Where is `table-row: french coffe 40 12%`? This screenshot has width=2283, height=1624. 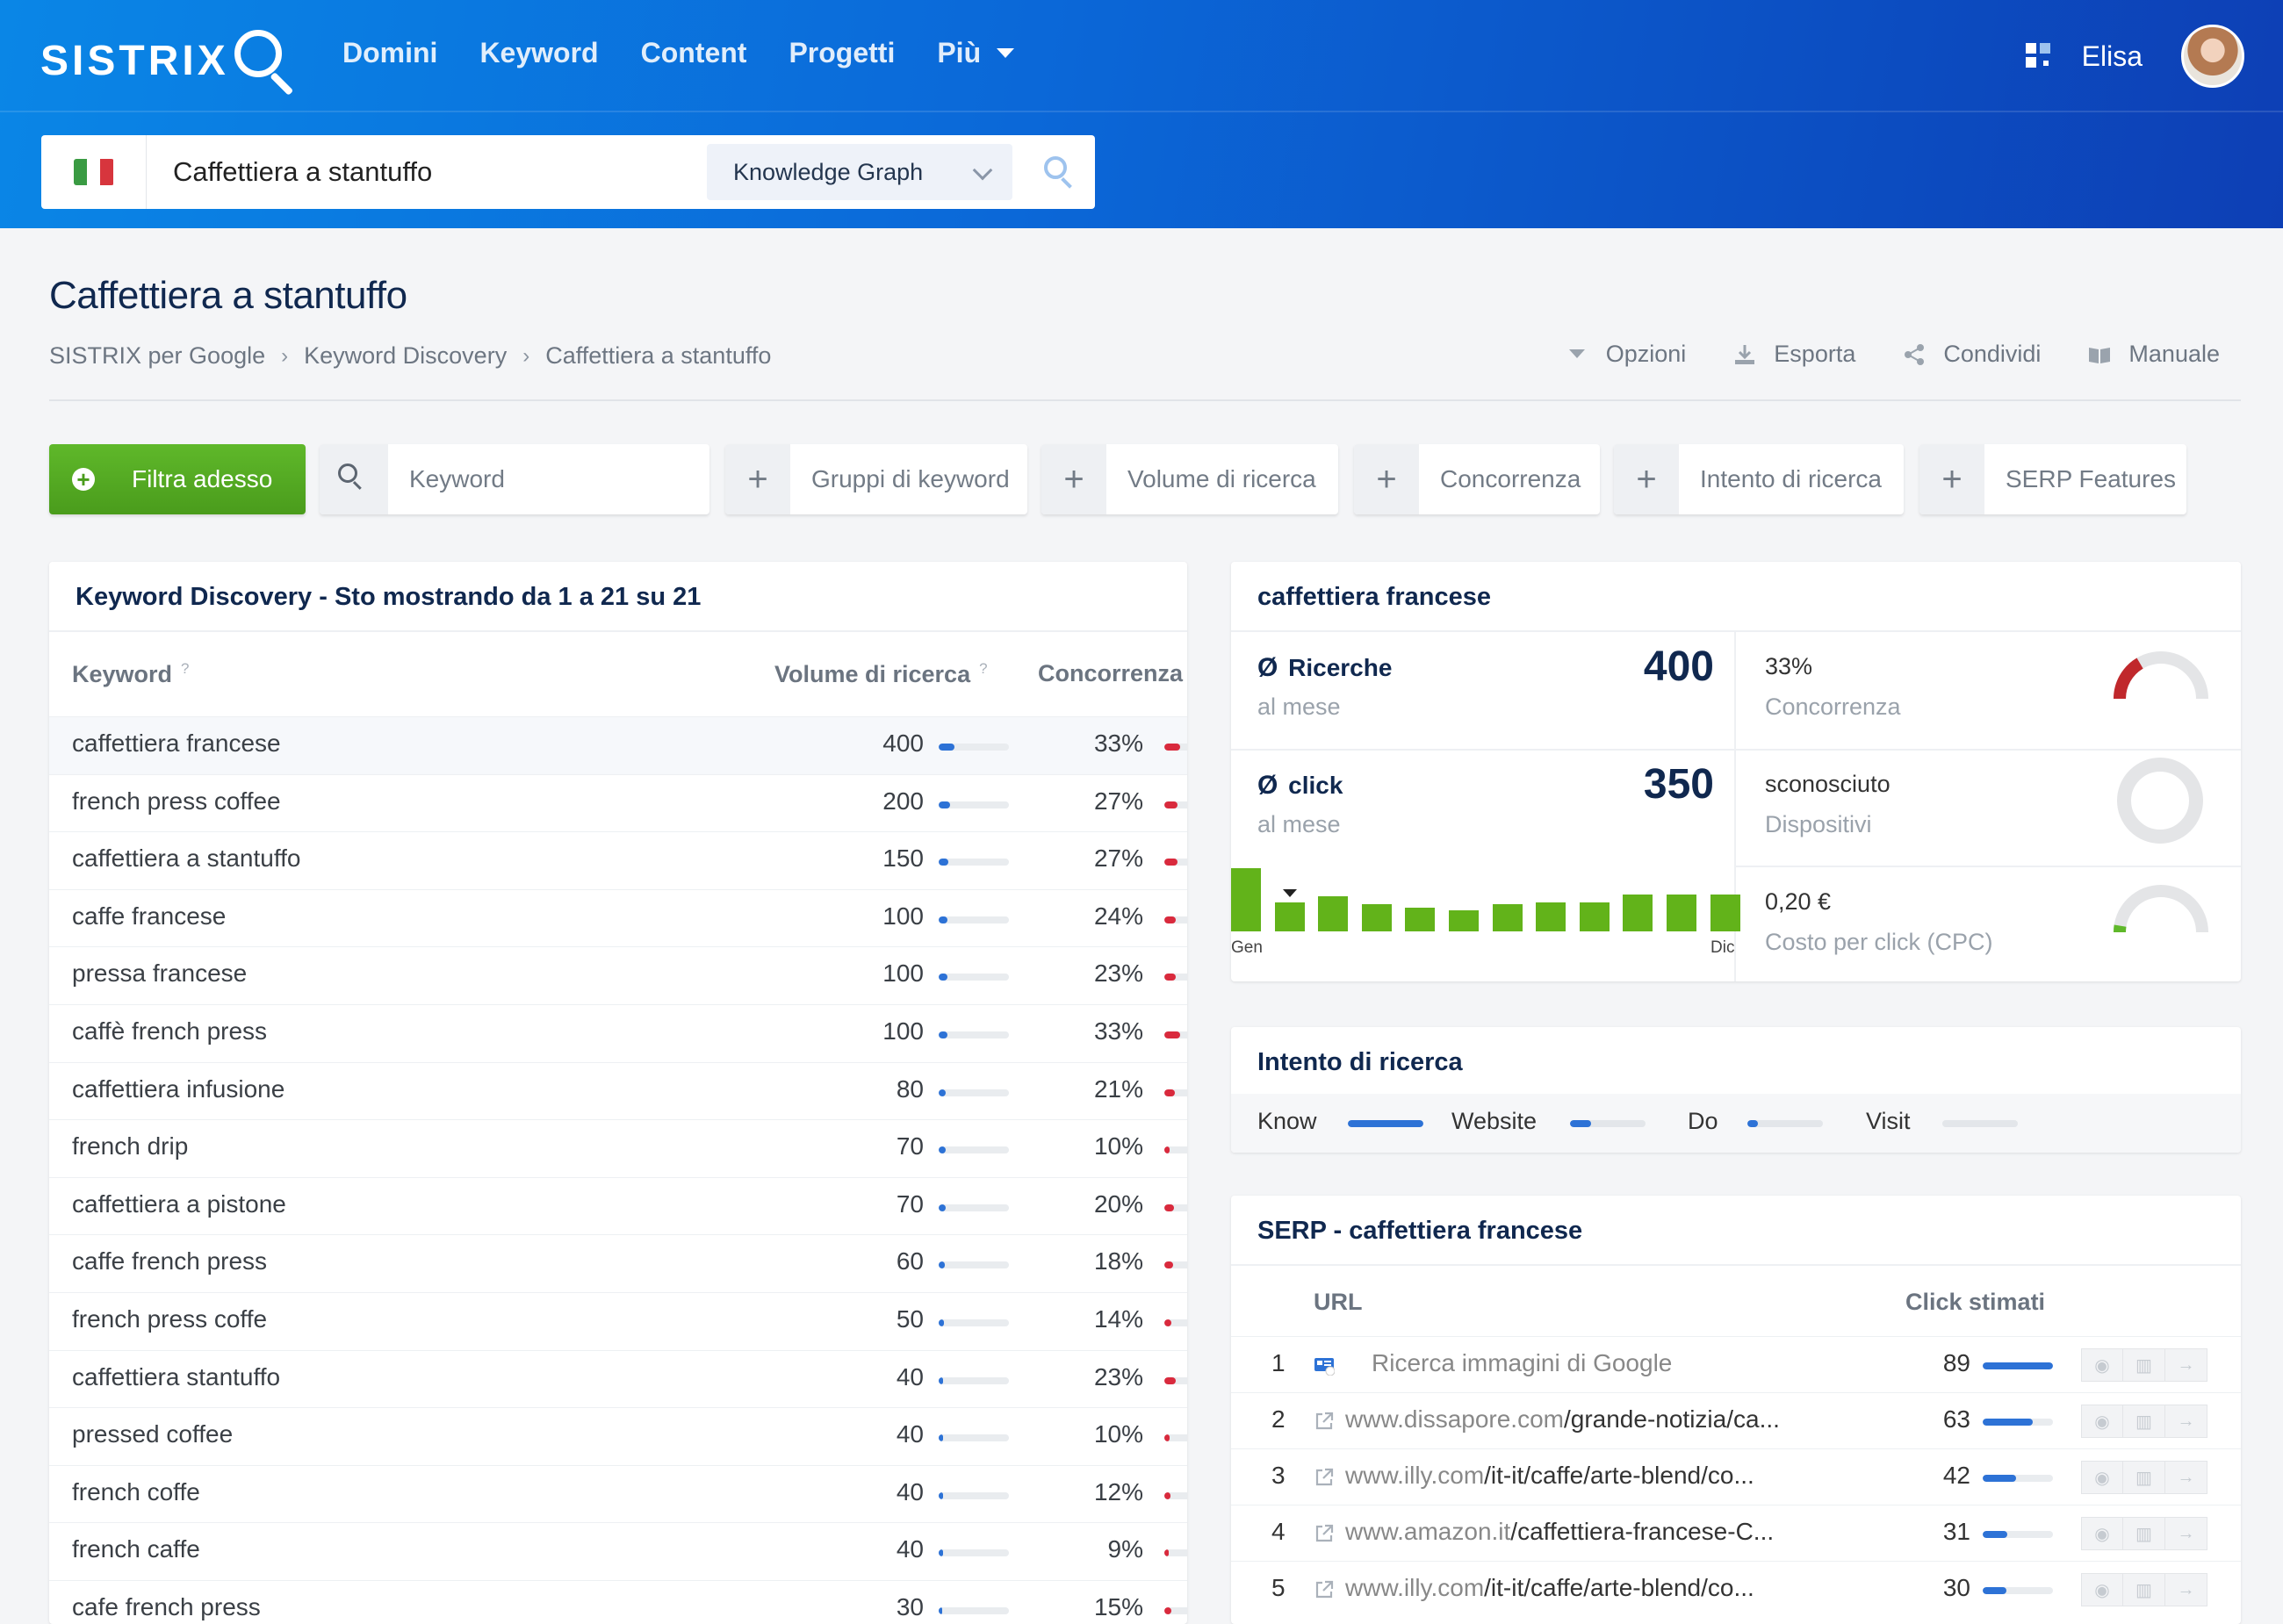 table-row: french coffe 40 12% is located at coordinates (618, 1493).